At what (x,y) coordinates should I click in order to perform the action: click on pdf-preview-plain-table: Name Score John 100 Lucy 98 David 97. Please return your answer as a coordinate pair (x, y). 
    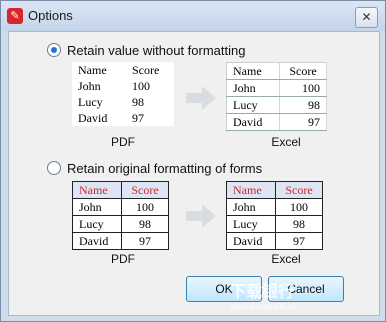
    Looking at the image, I should click on (123, 94).